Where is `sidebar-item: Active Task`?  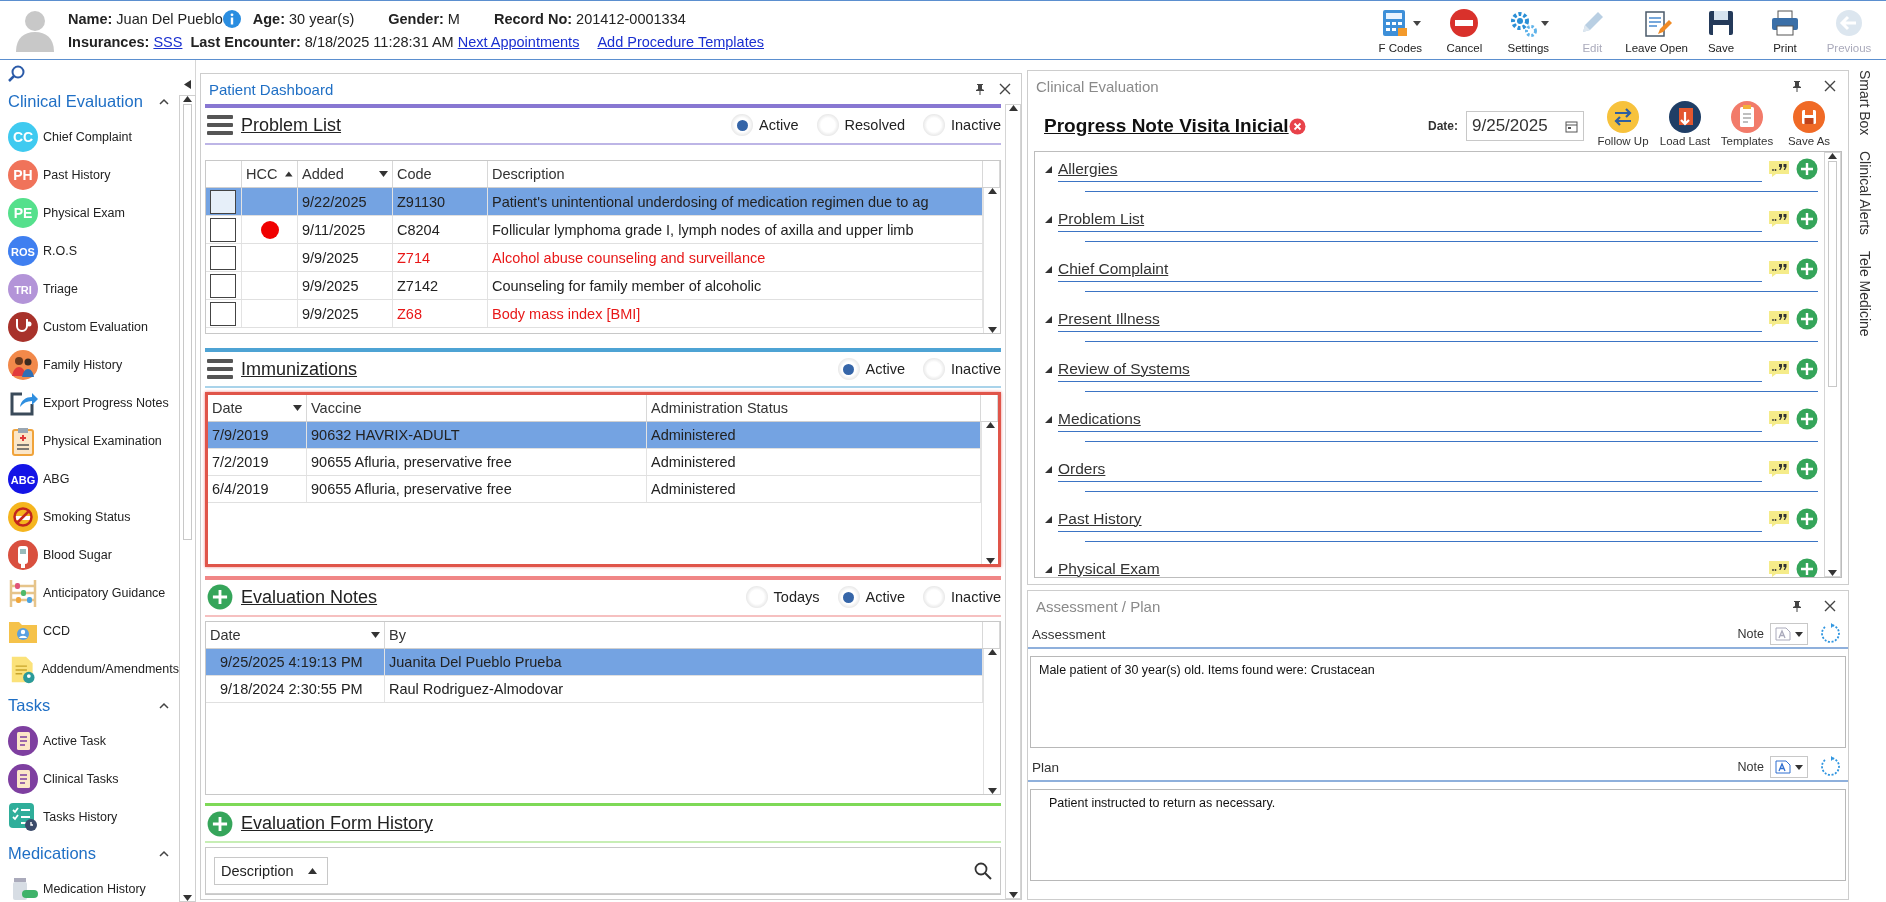
sidebar-item: Active Task is located at coordinates (74, 741).